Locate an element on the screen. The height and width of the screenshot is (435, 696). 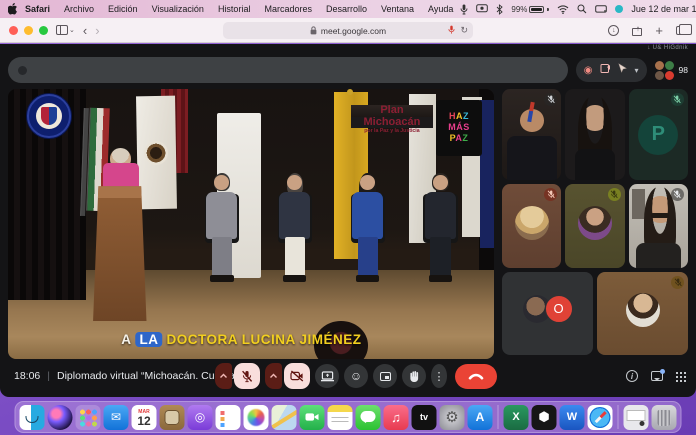
menu-desarrollo: Desarrollo is located at coordinates (346, 9).